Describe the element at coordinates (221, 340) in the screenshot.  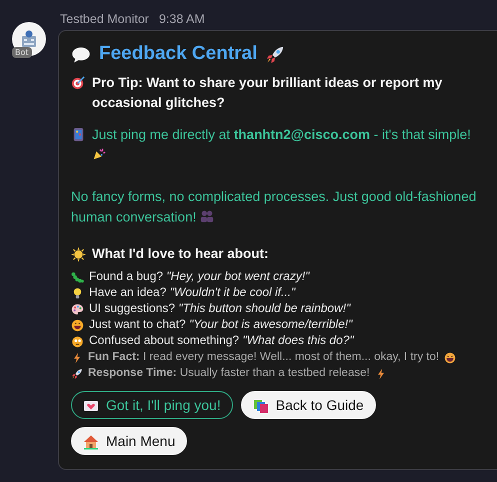
I see `feedback-item: Confused about something? "What does this do?"` at that location.